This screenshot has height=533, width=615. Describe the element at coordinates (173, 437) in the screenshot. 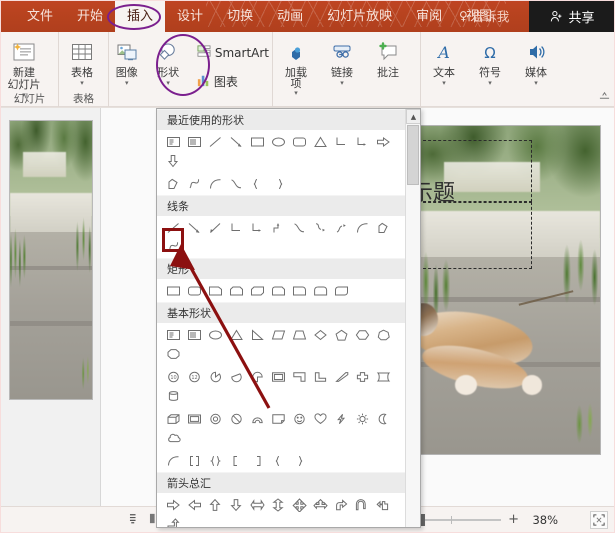

I see `shape-cloud-icon` at that location.